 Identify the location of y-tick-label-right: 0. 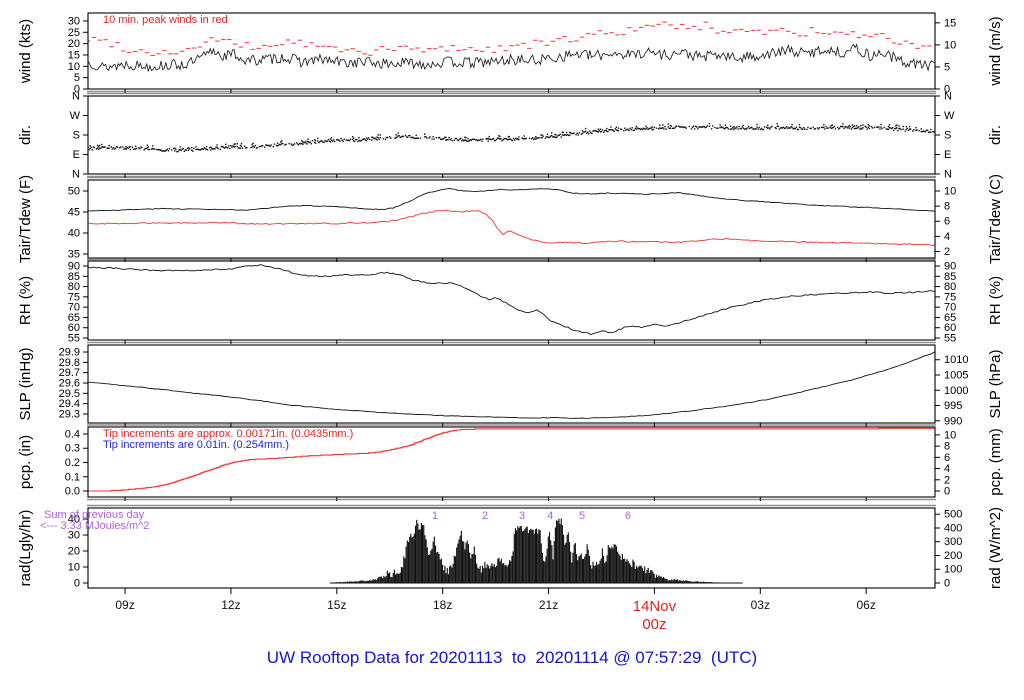
(947, 492).